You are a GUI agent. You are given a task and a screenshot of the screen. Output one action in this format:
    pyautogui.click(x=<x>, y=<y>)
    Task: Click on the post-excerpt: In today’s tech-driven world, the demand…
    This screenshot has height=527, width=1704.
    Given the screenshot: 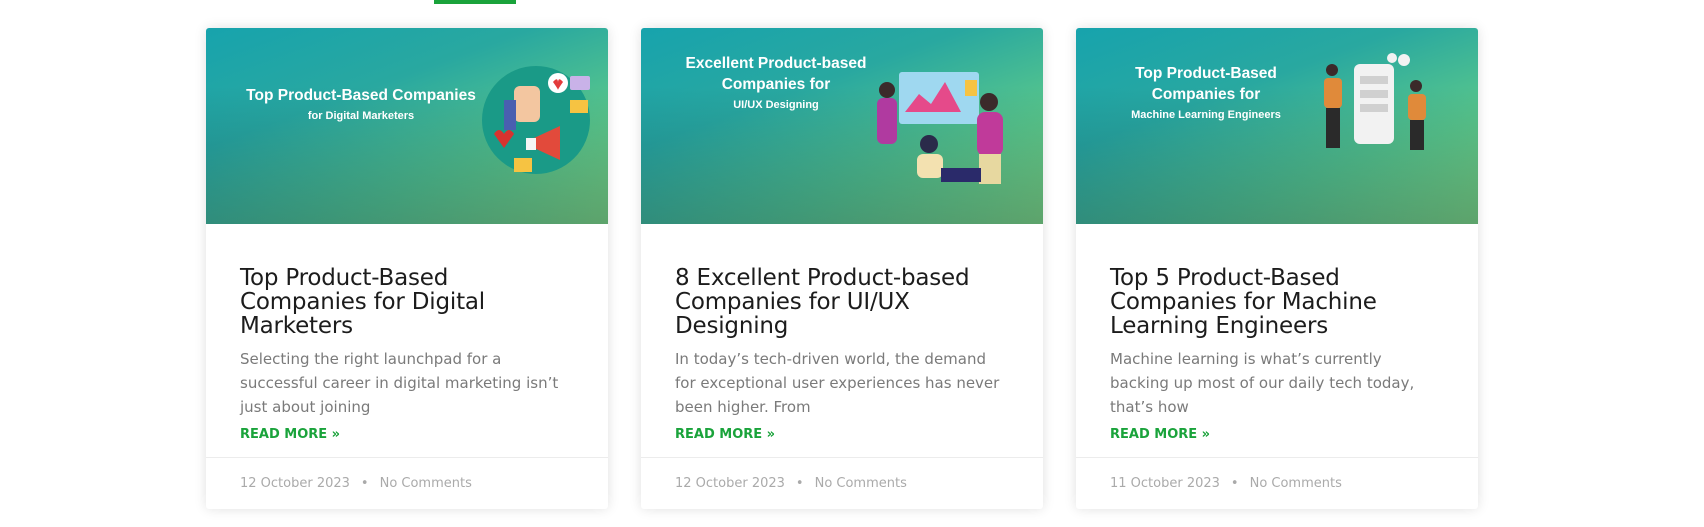 What is the action you would take?
    pyautogui.click(x=837, y=383)
    